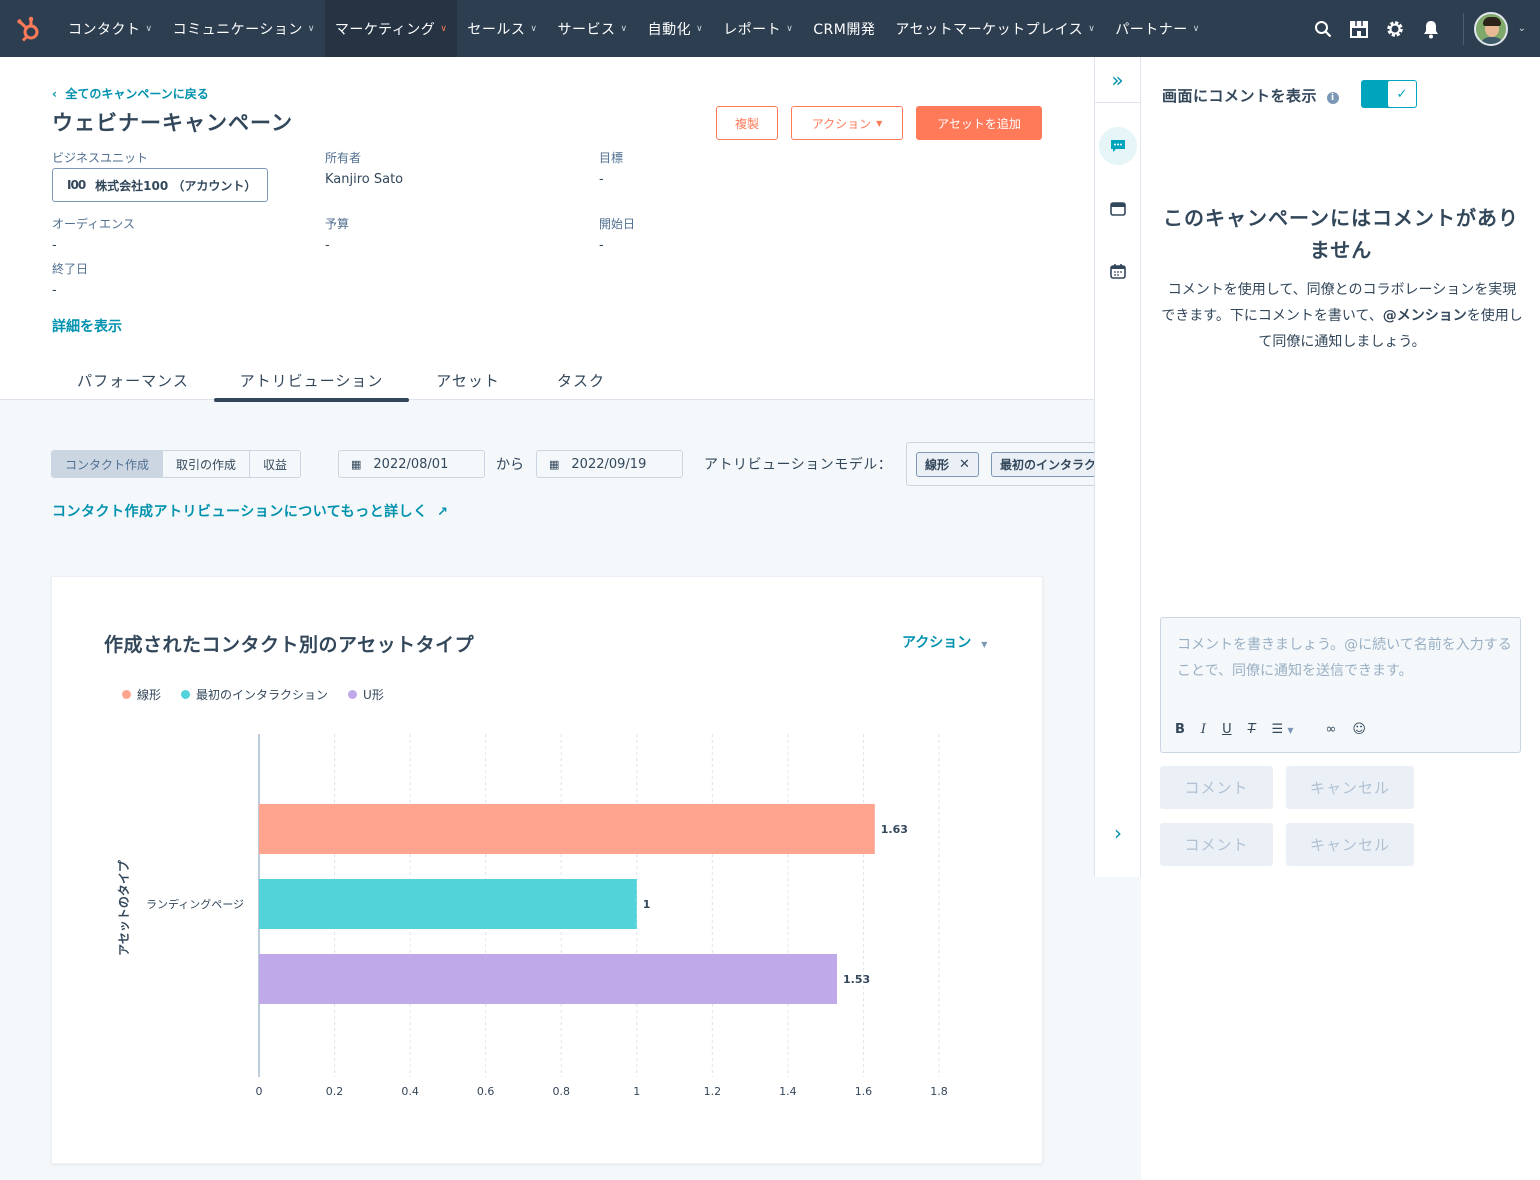 Image resolution: width=1540 pixels, height=1180 pixels. What do you see at coordinates (1330, 729) in the screenshot?
I see `link-icon: ∞` at bounding box center [1330, 729].